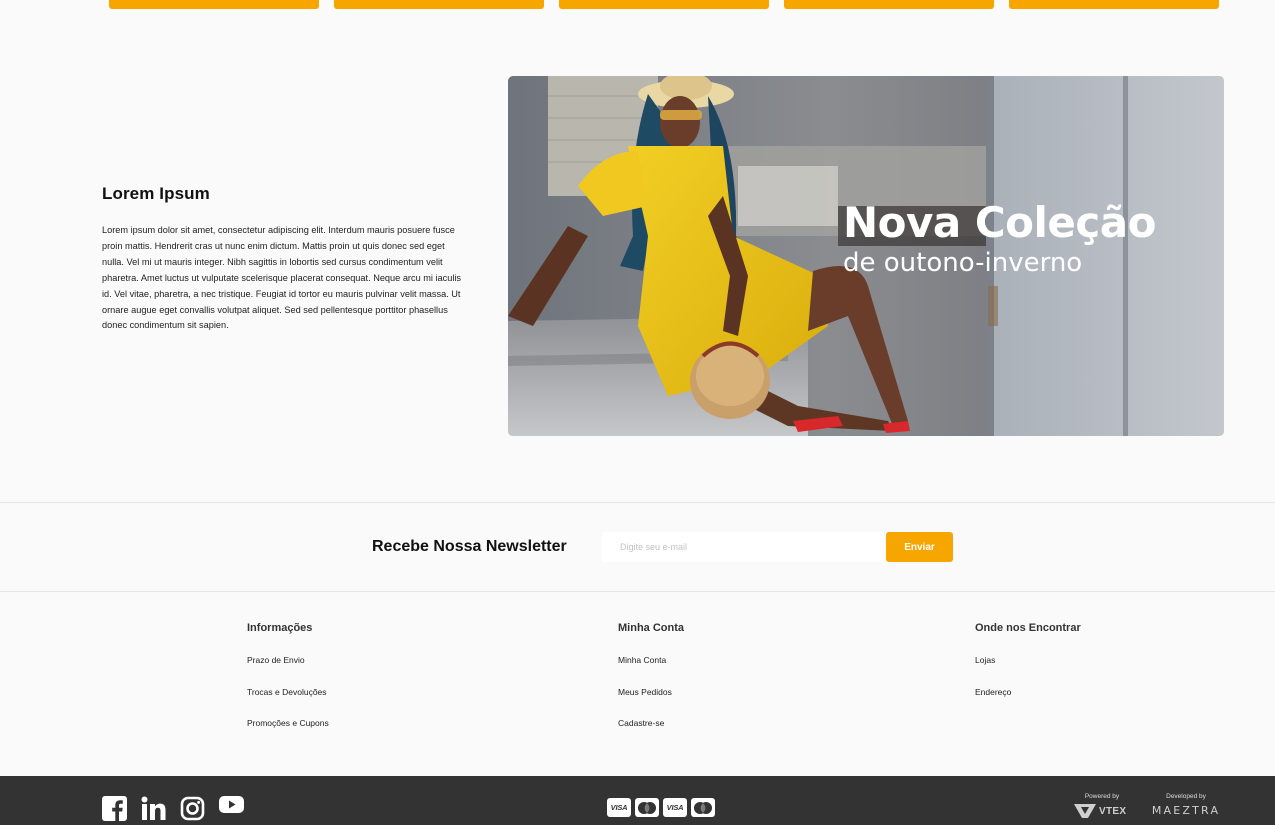  Describe the element at coordinates (173, 810) in the screenshot. I see `social-links` at that location.